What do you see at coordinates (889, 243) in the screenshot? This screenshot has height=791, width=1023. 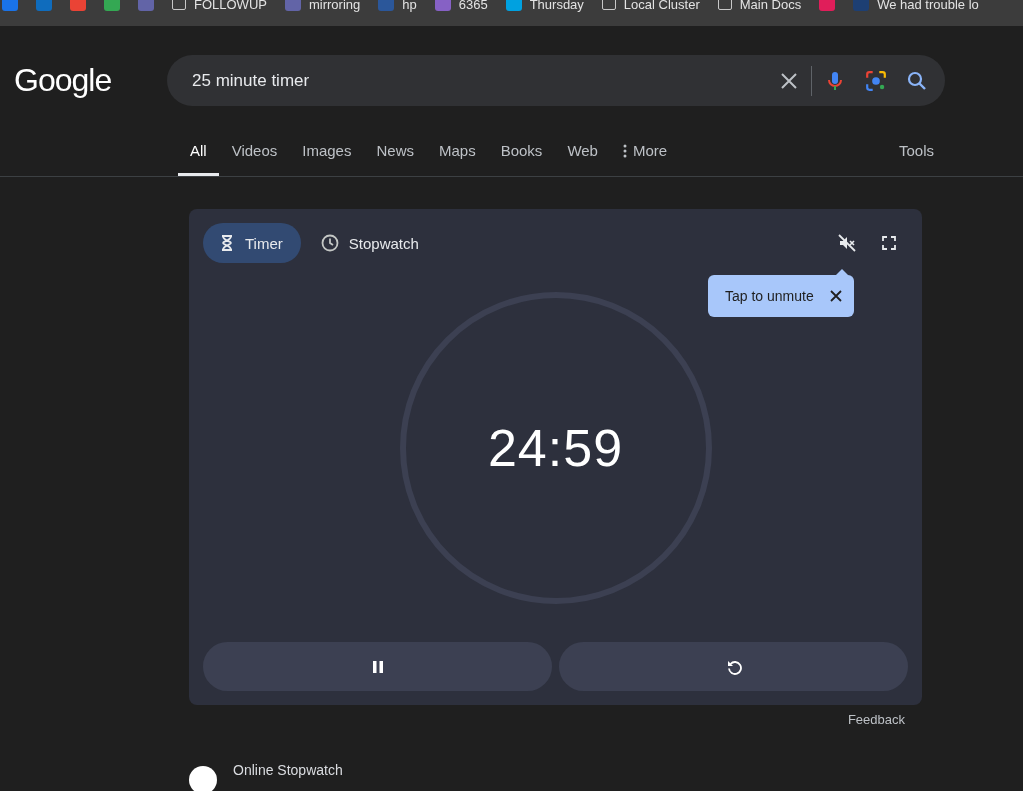 I see `fullscreen-icon` at bounding box center [889, 243].